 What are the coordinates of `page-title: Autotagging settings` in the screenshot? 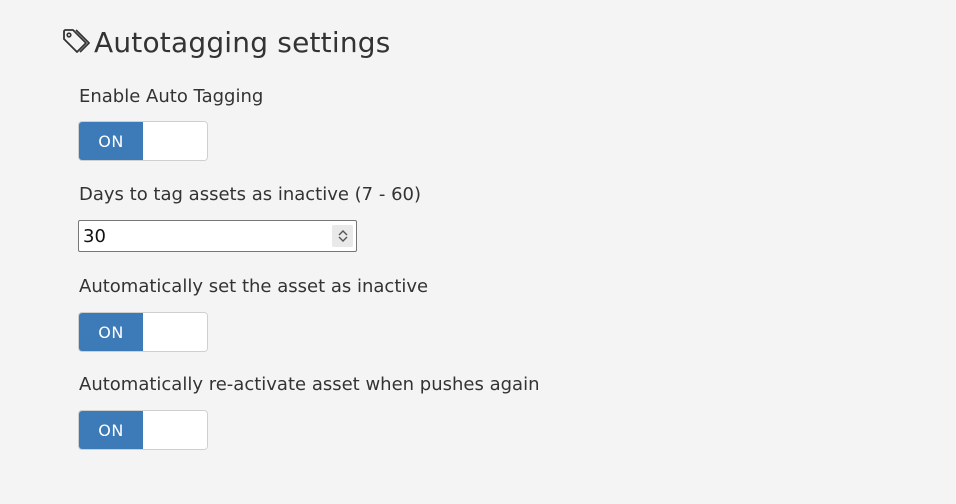 It's located at (242, 42).